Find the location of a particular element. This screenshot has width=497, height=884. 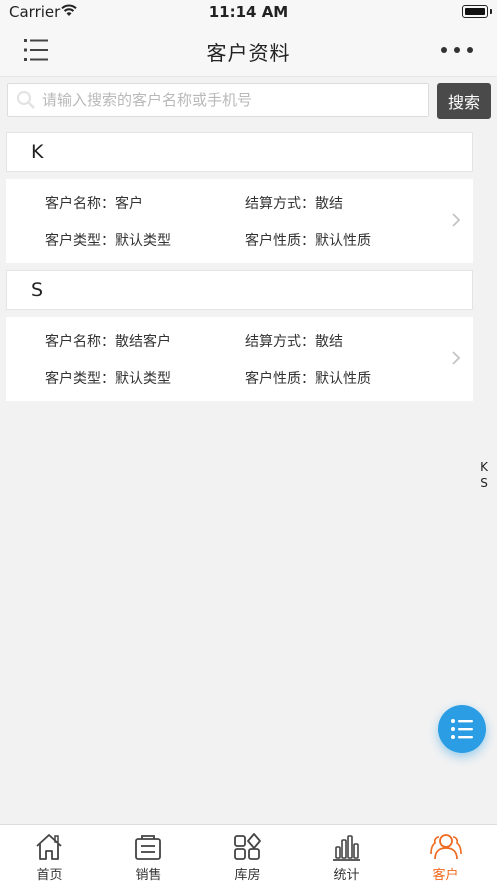

alphabet-index: K S is located at coordinates (484, 475).